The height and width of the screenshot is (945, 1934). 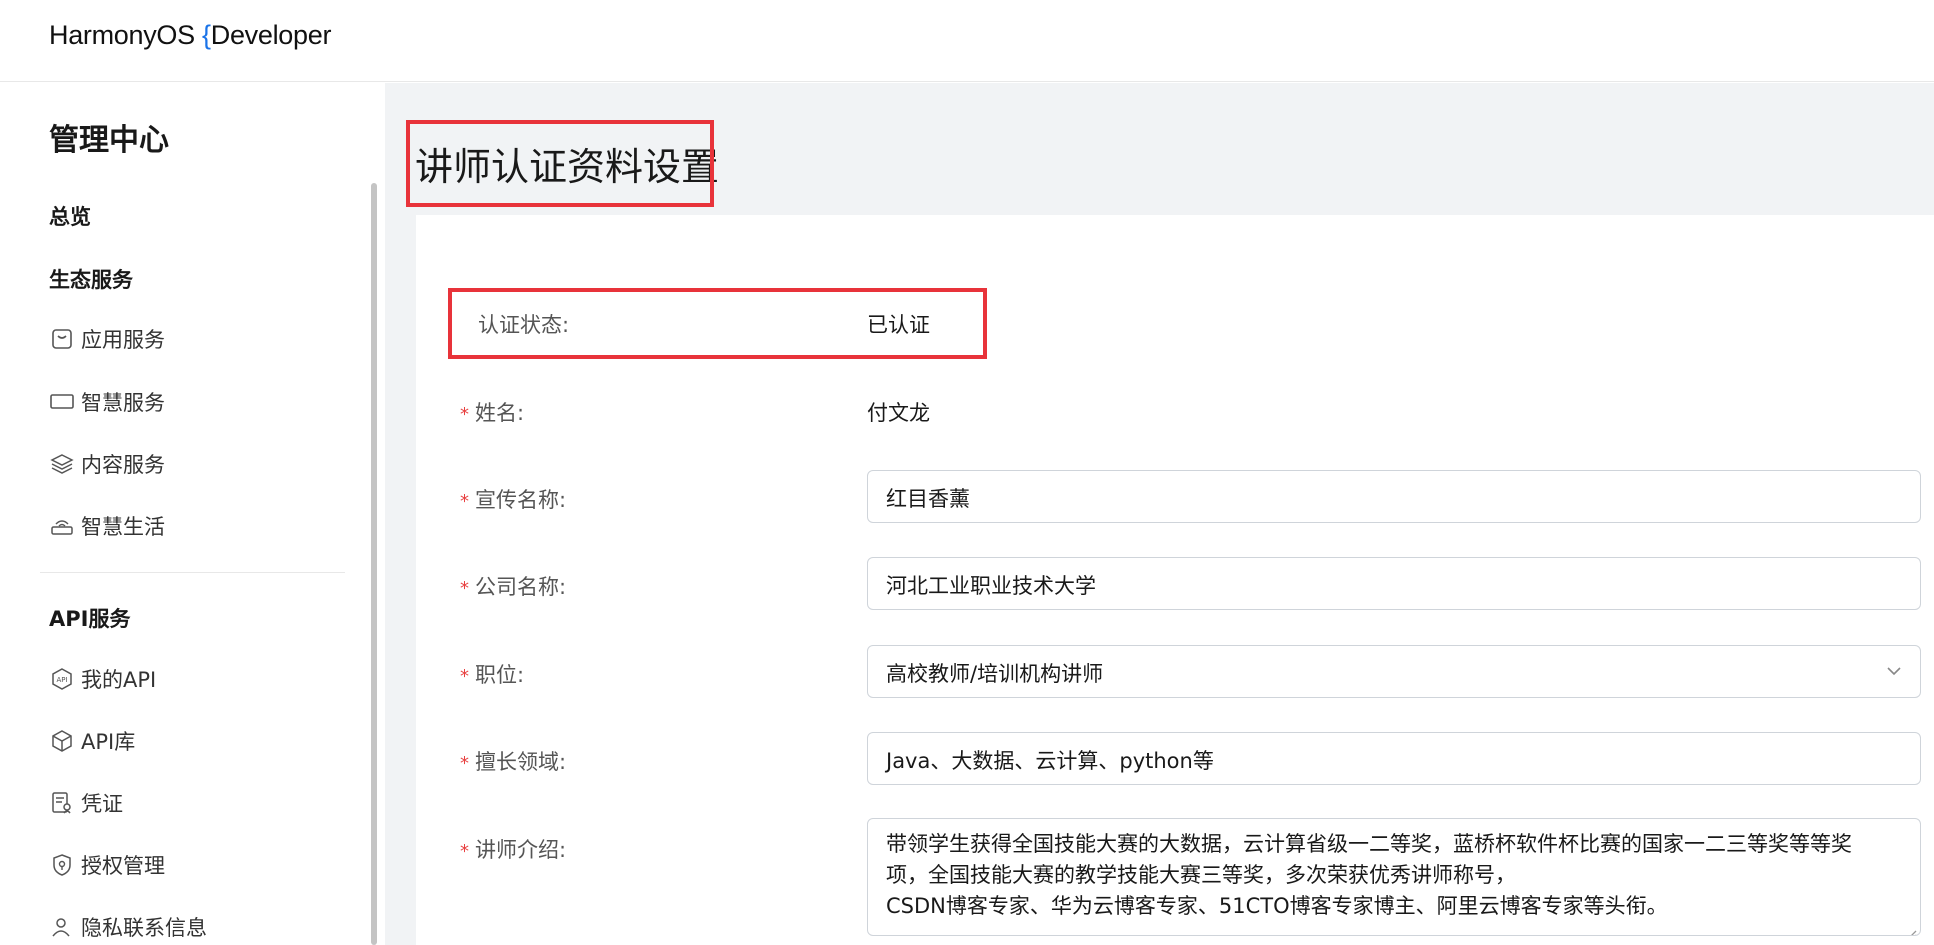 What do you see at coordinates (521, 850) in the screenshot?
I see `label-text: 讲师介绍:` at bounding box center [521, 850].